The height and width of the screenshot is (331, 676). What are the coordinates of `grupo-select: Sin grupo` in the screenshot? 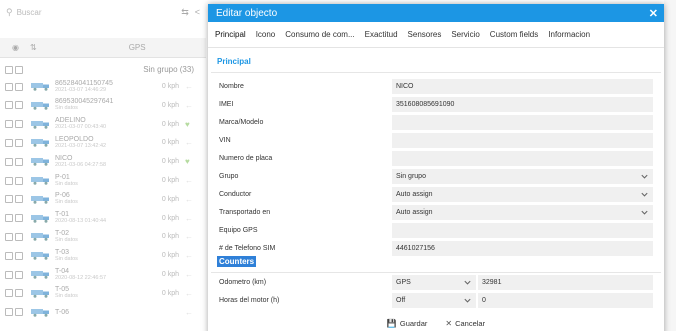 It's located at (522, 176).